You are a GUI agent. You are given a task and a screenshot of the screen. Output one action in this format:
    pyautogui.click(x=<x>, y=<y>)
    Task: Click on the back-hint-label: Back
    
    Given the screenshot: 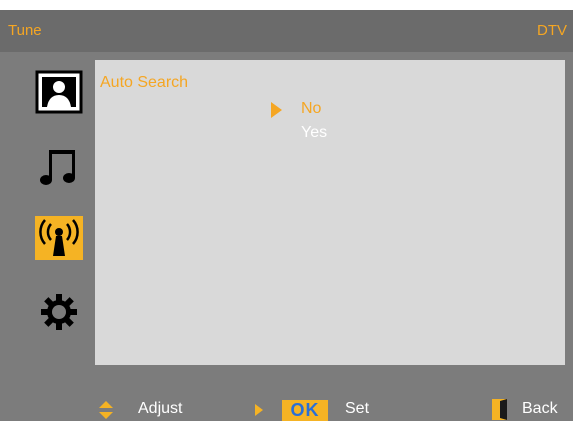 What is the action you would take?
    pyautogui.click(x=540, y=408)
    